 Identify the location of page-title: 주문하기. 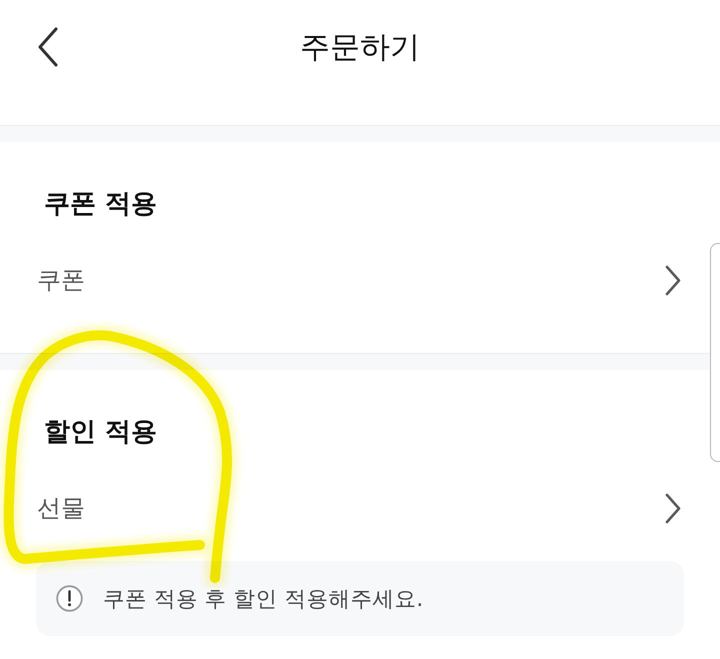
(360, 47).